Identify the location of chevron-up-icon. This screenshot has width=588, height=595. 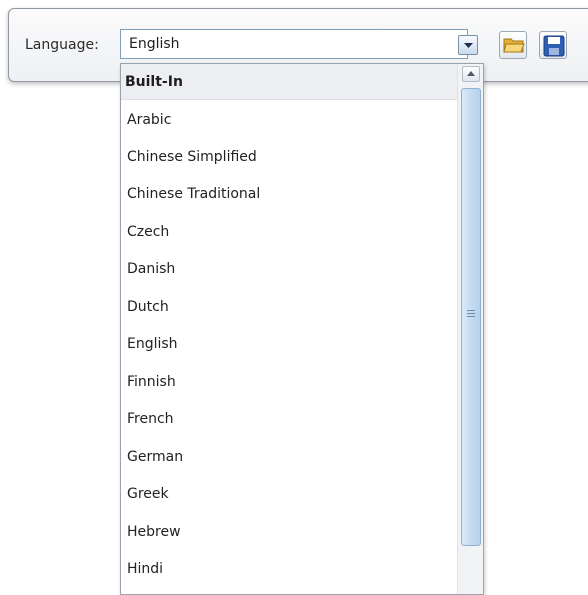
(471, 73).